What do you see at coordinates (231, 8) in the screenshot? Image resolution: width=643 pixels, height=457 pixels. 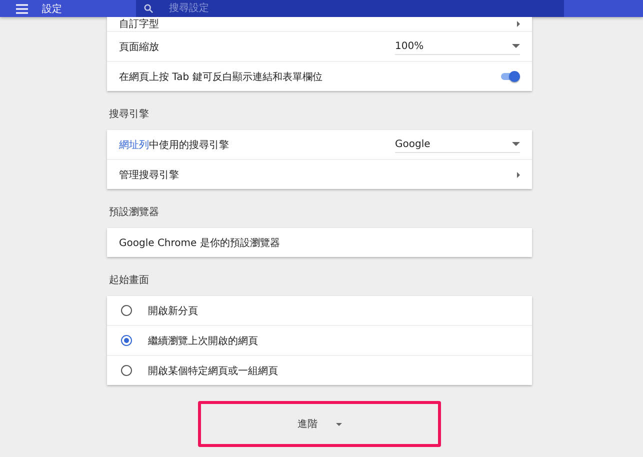 I see `search-input: 搜尋設定` at bounding box center [231, 8].